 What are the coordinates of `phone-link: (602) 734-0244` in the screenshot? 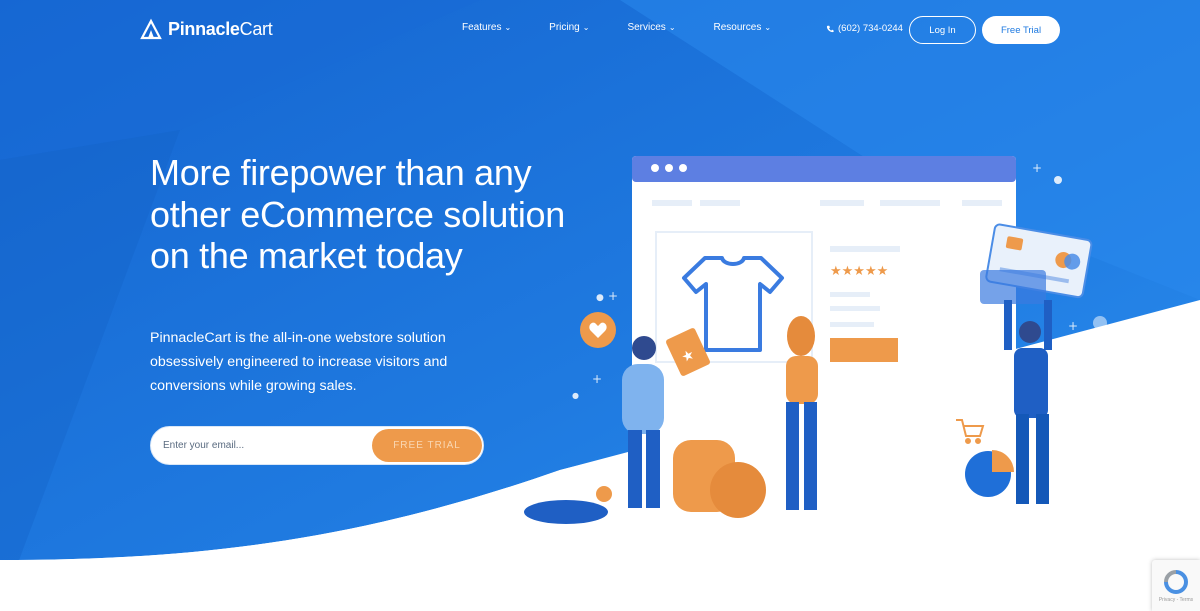 It's located at (864, 28).